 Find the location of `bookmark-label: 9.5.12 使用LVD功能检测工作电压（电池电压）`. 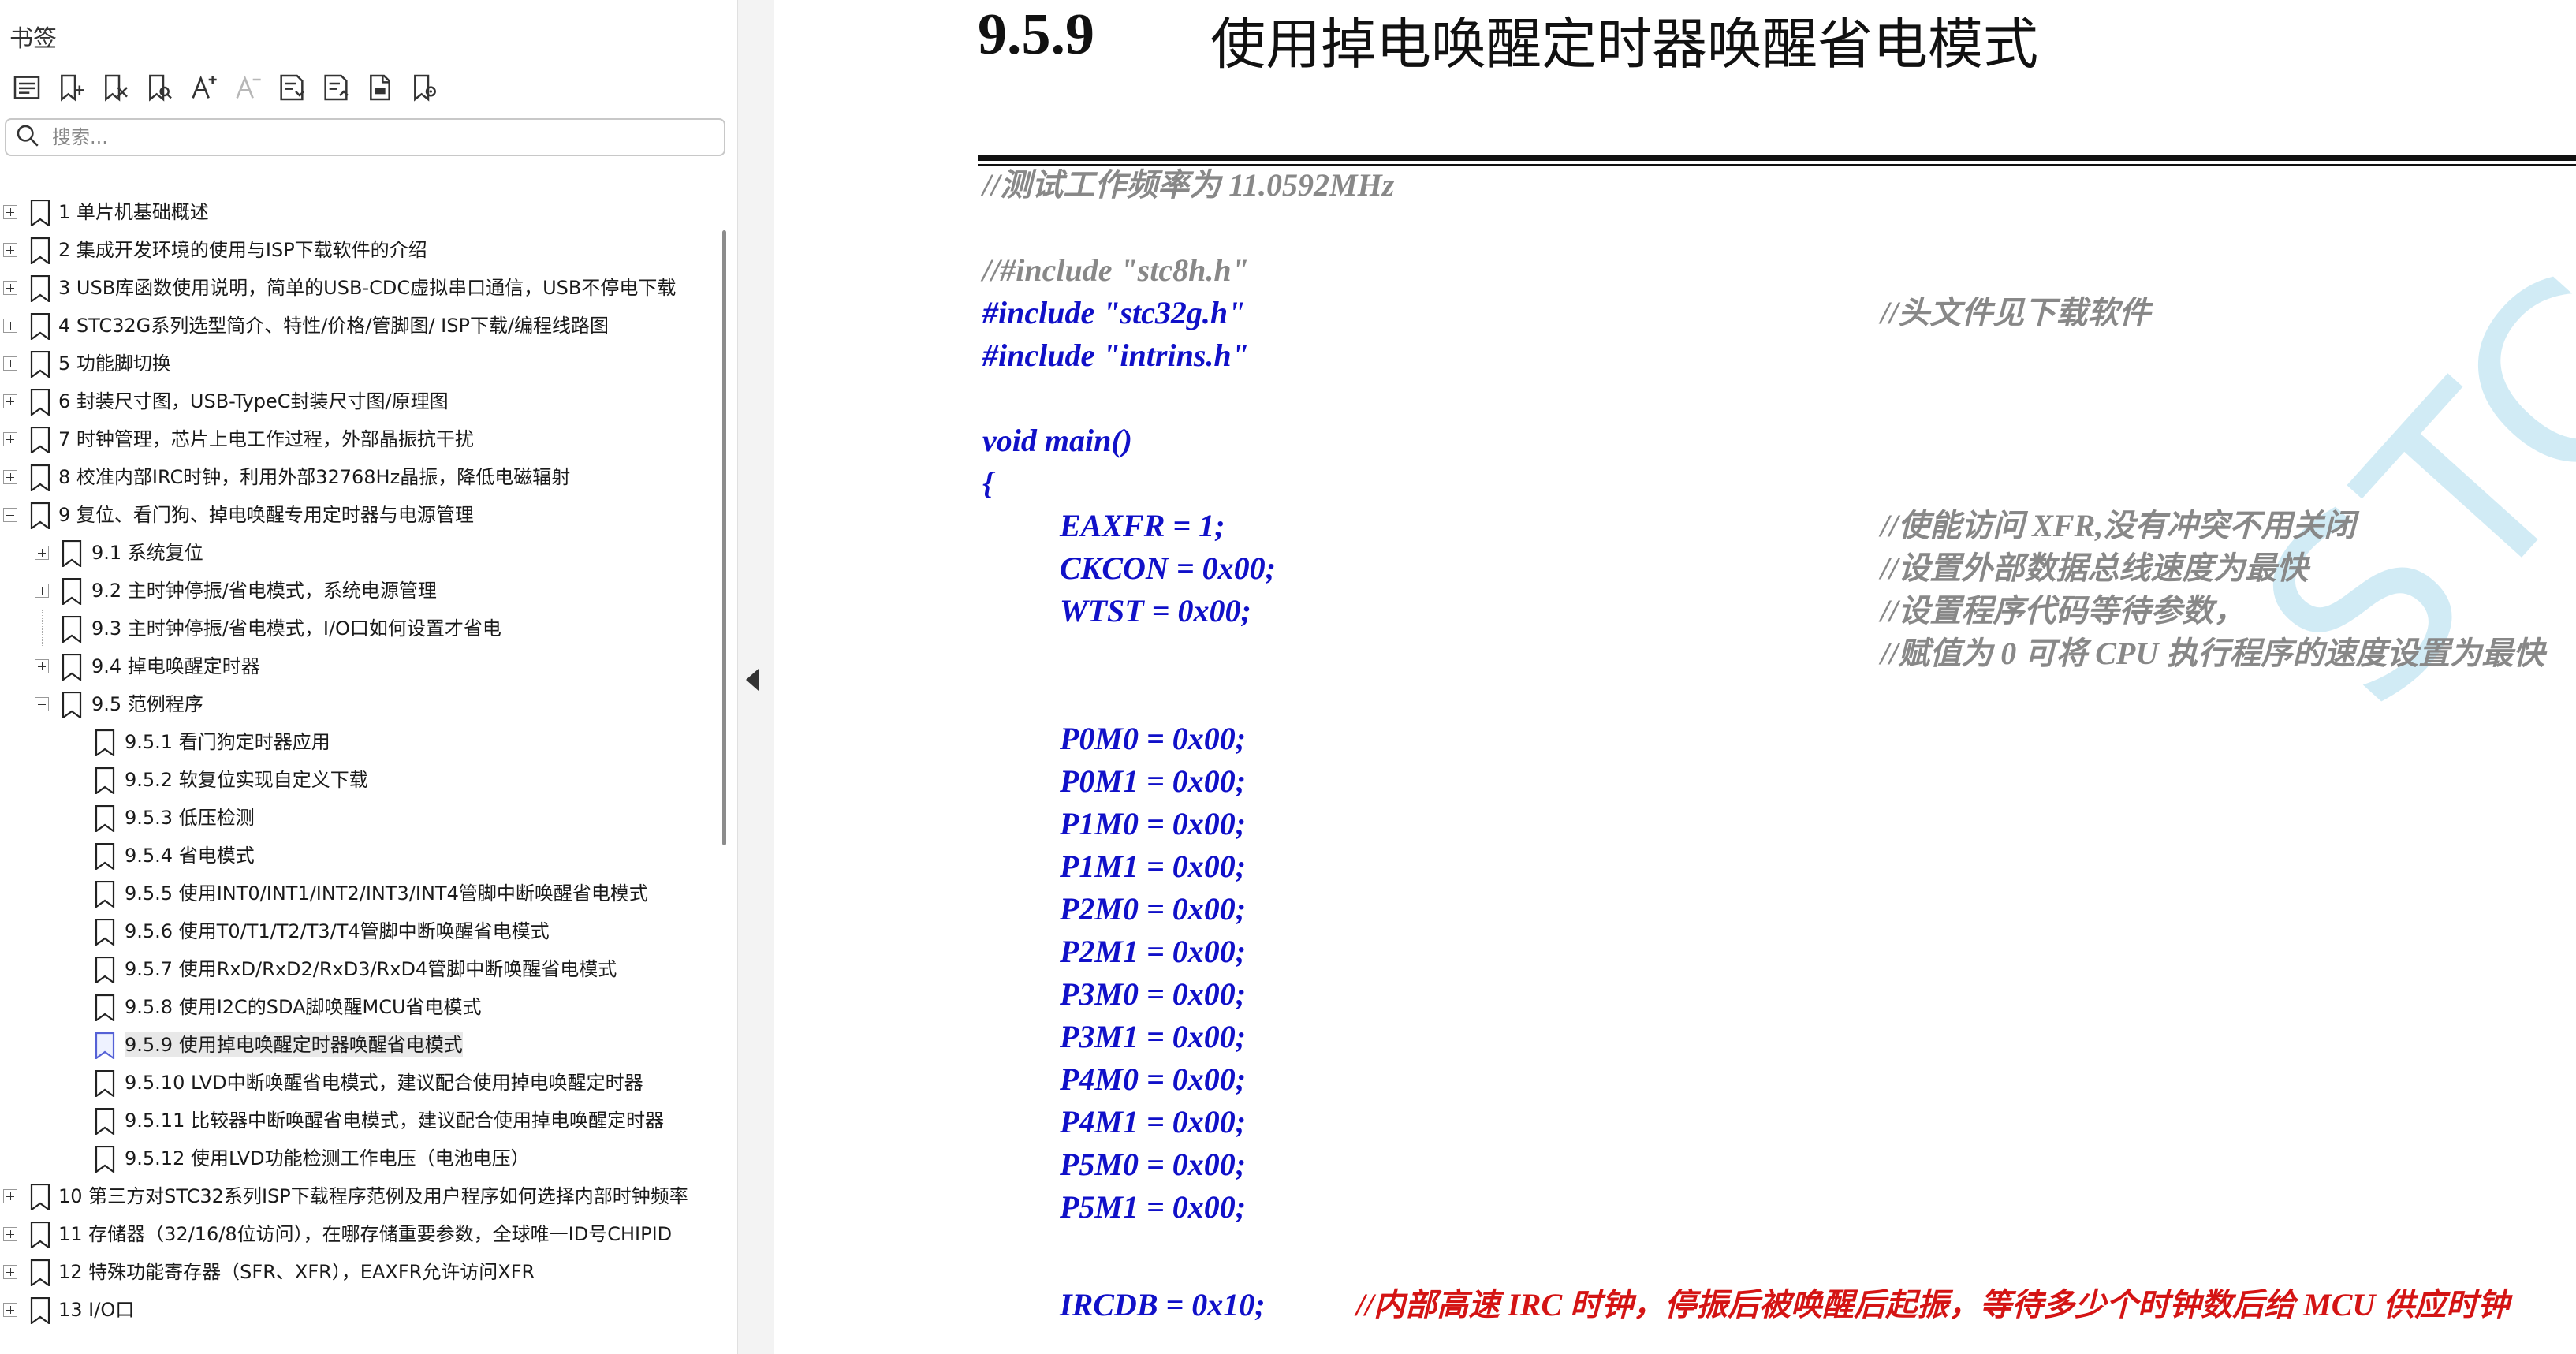

bookmark-label: 9.5.12 使用LVD功能检测工作电压（电池电压） is located at coordinates (328, 1158).